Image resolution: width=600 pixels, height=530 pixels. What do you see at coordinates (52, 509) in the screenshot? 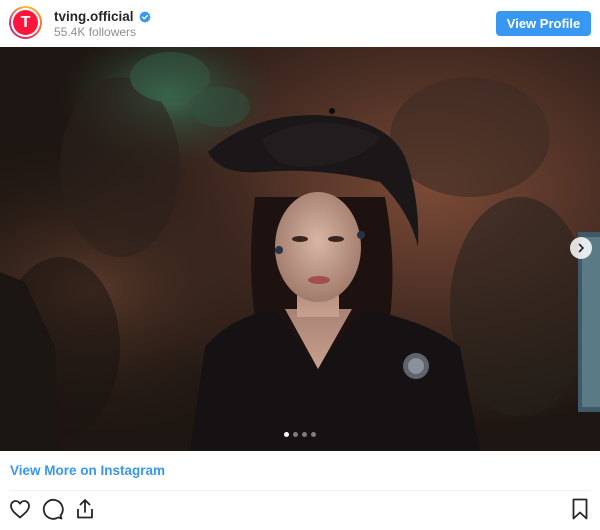
I see `comment-icon` at bounding box center [52, 509].